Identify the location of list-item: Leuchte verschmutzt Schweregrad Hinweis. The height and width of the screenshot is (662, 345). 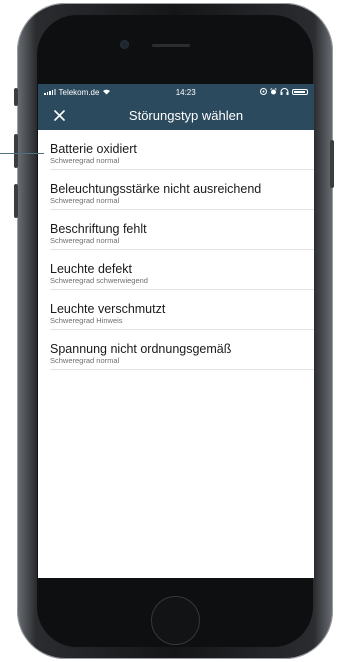
(182, 310).